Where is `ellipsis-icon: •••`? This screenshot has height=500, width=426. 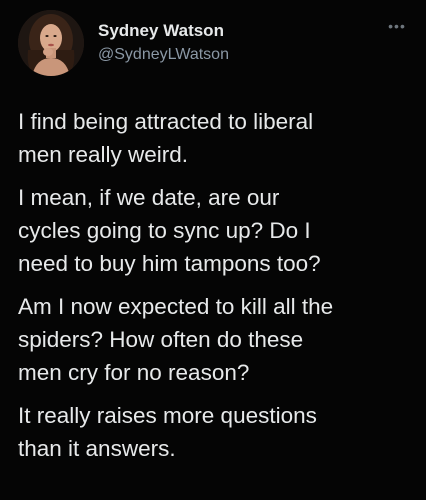
ellipsis-icon: ••• is located at coordinates (397, 26).